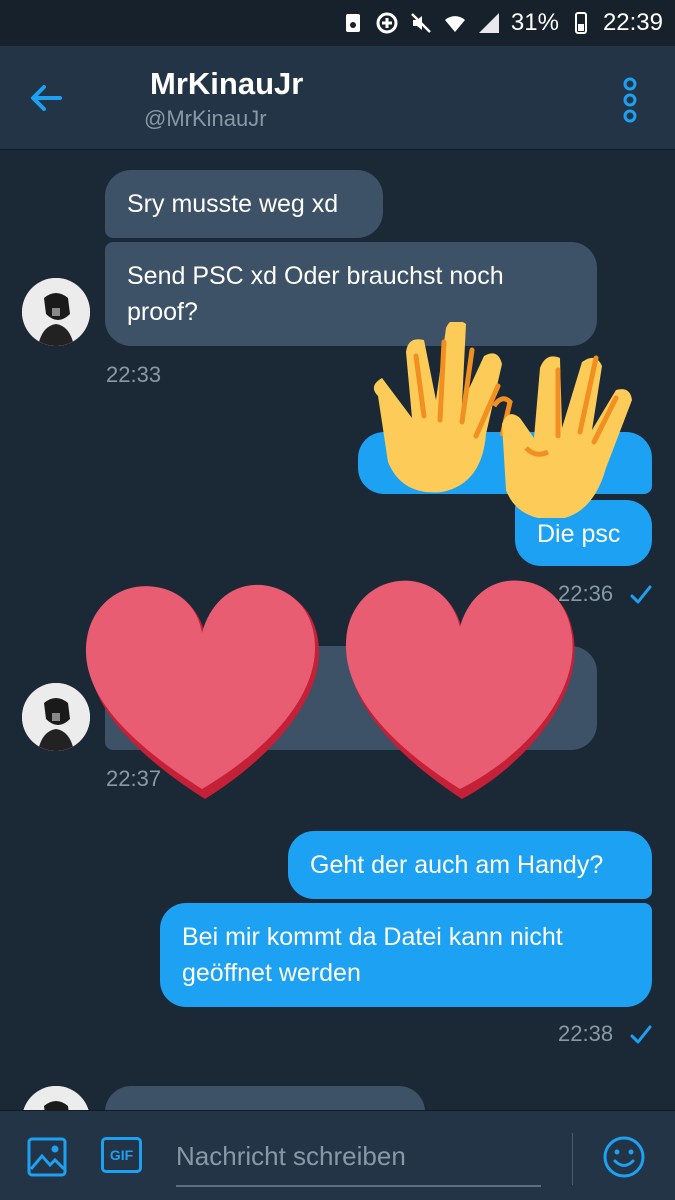  What do you see at coordinates (134, 374) in the screenshot?
I see `timestamp: 22:33` at bounding box center [134, 374].